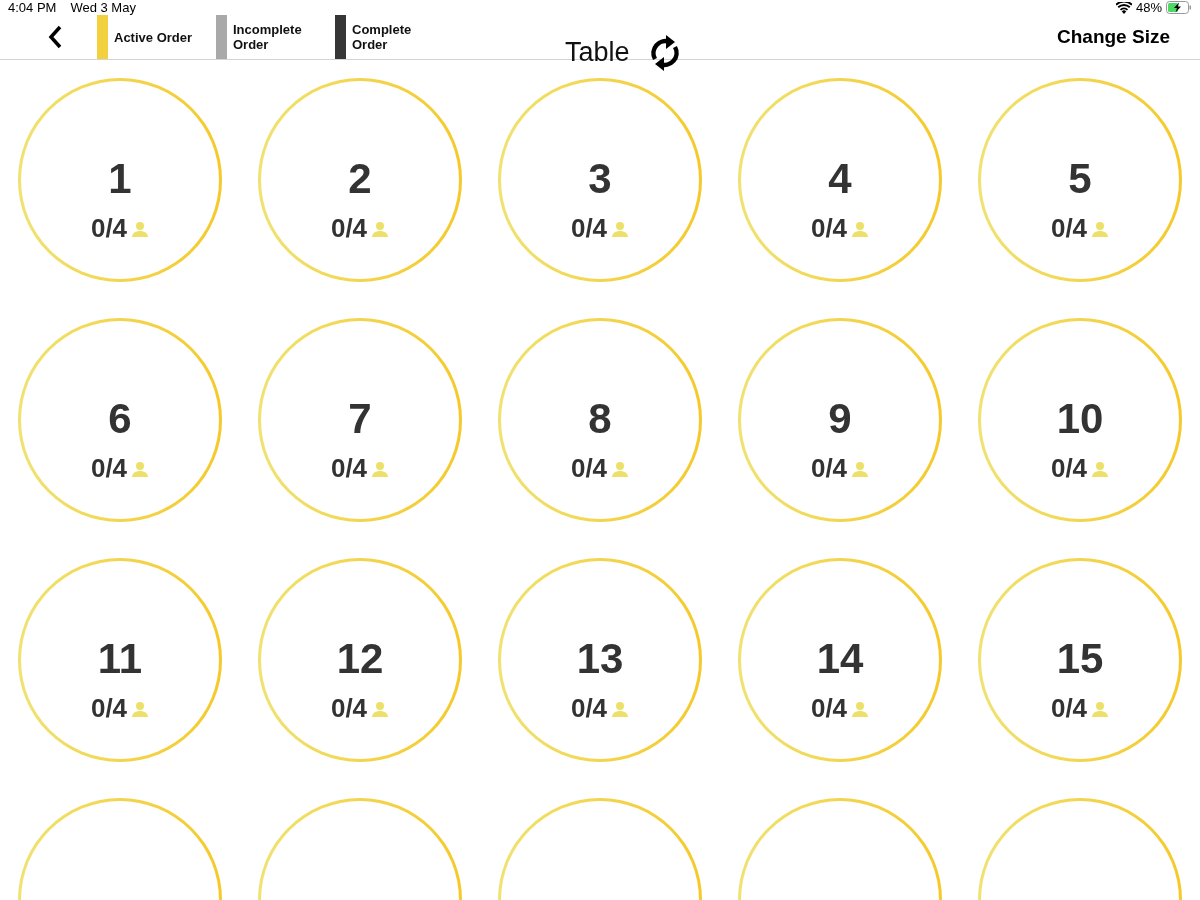  Describe the element at coordinates (103, 7) in the screenshot. I see `status-date: Wed 3 May` at that location.